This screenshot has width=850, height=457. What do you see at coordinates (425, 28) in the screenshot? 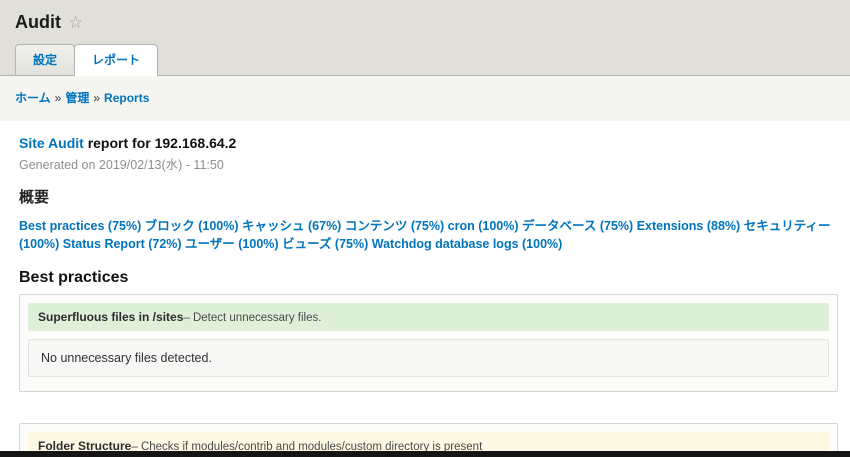
I see `page-title-row: Audit ☆` at bounding box center [425, 28].